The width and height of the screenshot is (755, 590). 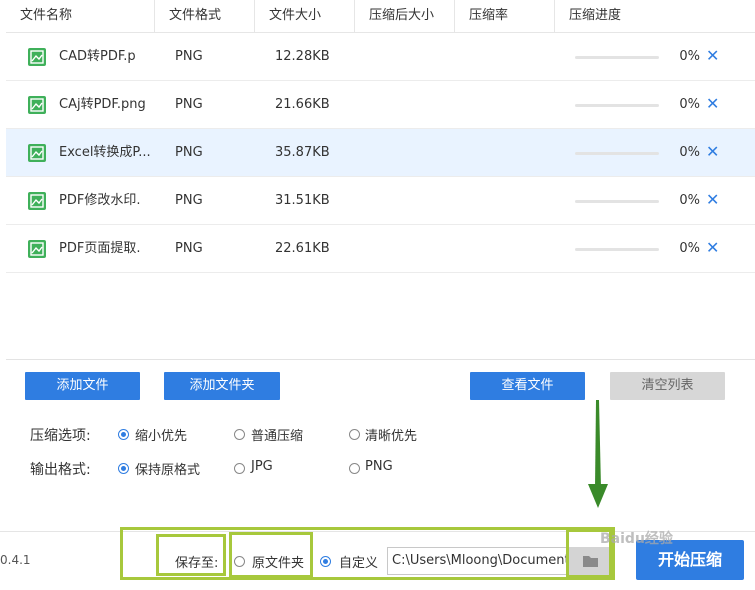 I want to click on add-file-button: 添加文件, so click(x=82, y=386).